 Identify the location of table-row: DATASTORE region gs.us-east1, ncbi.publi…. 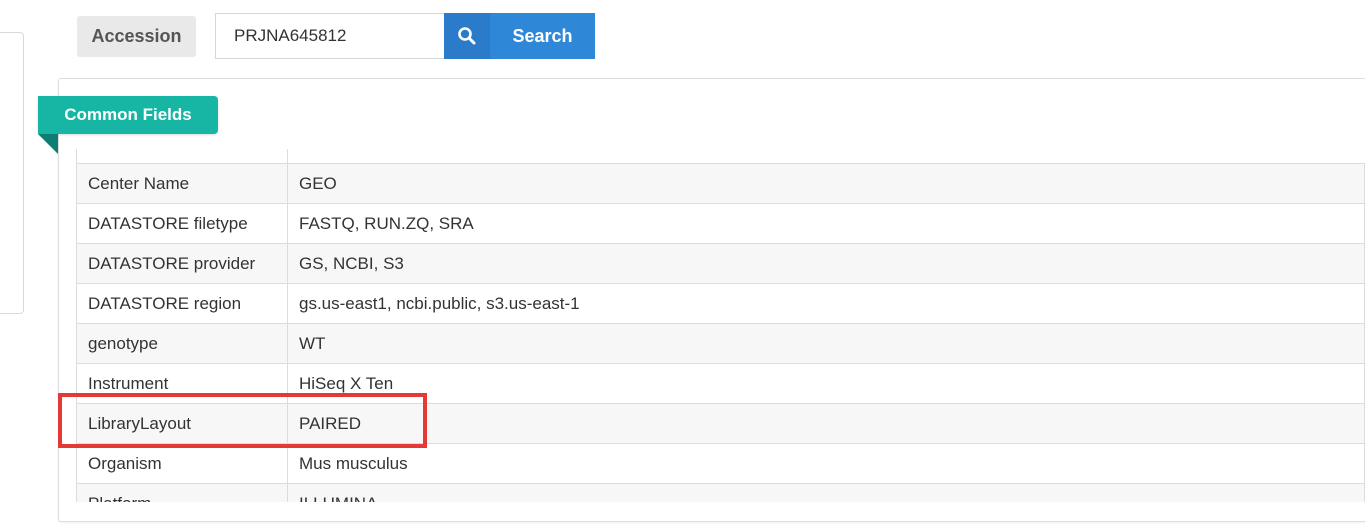
(720, 303).